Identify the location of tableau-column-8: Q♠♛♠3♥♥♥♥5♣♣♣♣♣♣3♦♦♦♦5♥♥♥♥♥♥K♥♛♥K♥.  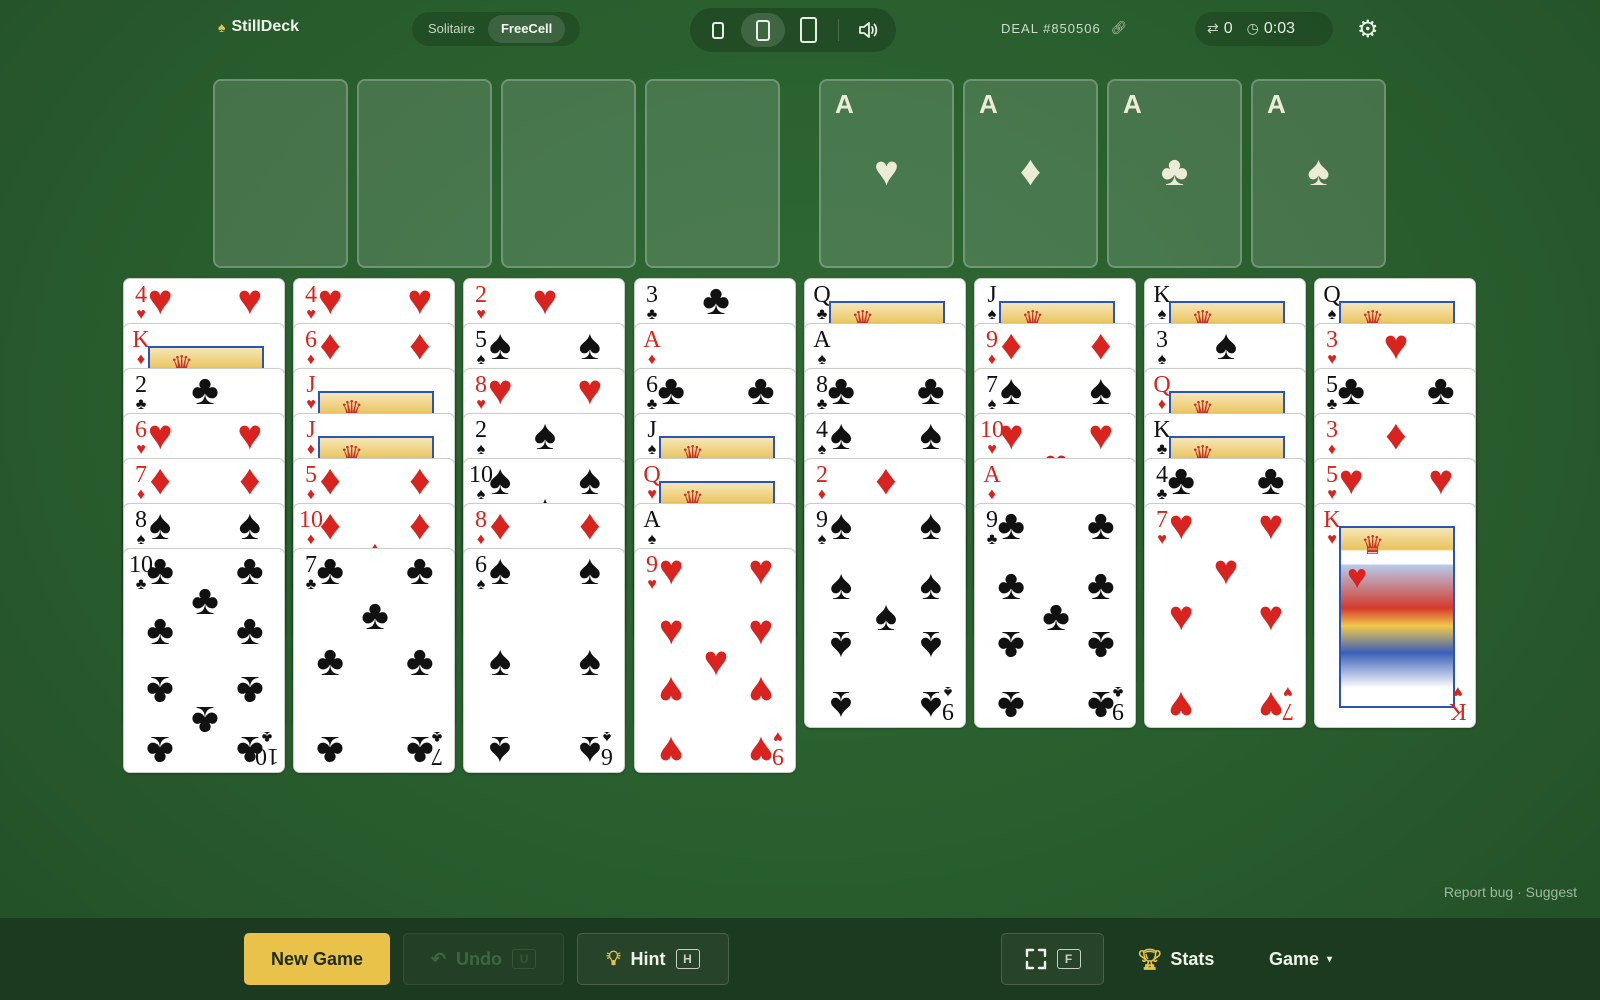
(1395, 538).